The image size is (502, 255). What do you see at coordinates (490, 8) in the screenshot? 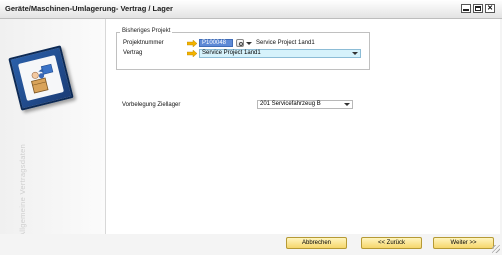
I see `close-button: ✕` at bounding box center [490, 8].